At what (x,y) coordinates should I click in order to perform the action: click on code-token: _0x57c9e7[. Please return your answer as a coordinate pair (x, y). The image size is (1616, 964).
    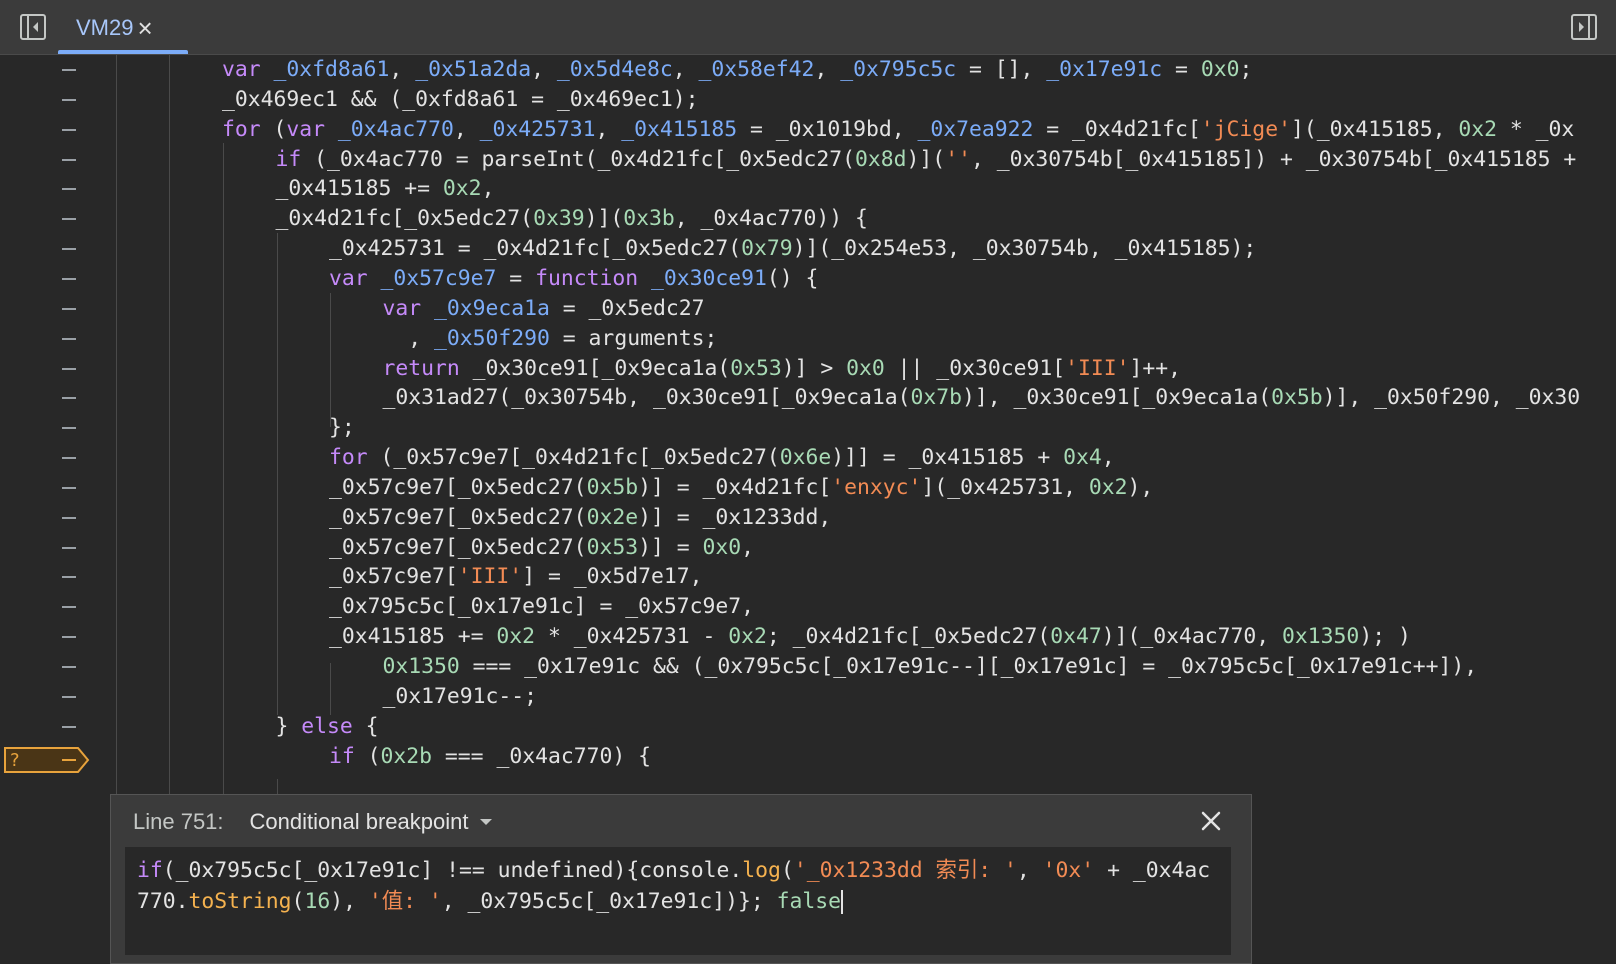
    Looking at the image, I should click on (393, 577).